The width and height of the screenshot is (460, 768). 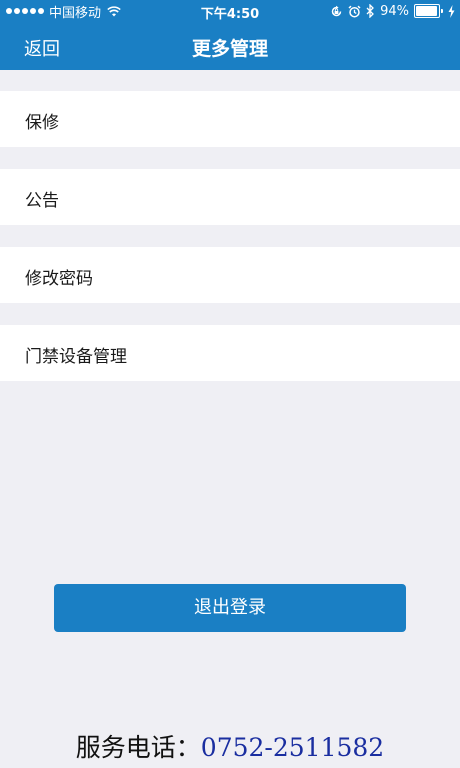 What do you see at coordinates (59, 279) in the screenshot?
I see `menu-item-label: 修改密码` at bounding box center [59, 279].